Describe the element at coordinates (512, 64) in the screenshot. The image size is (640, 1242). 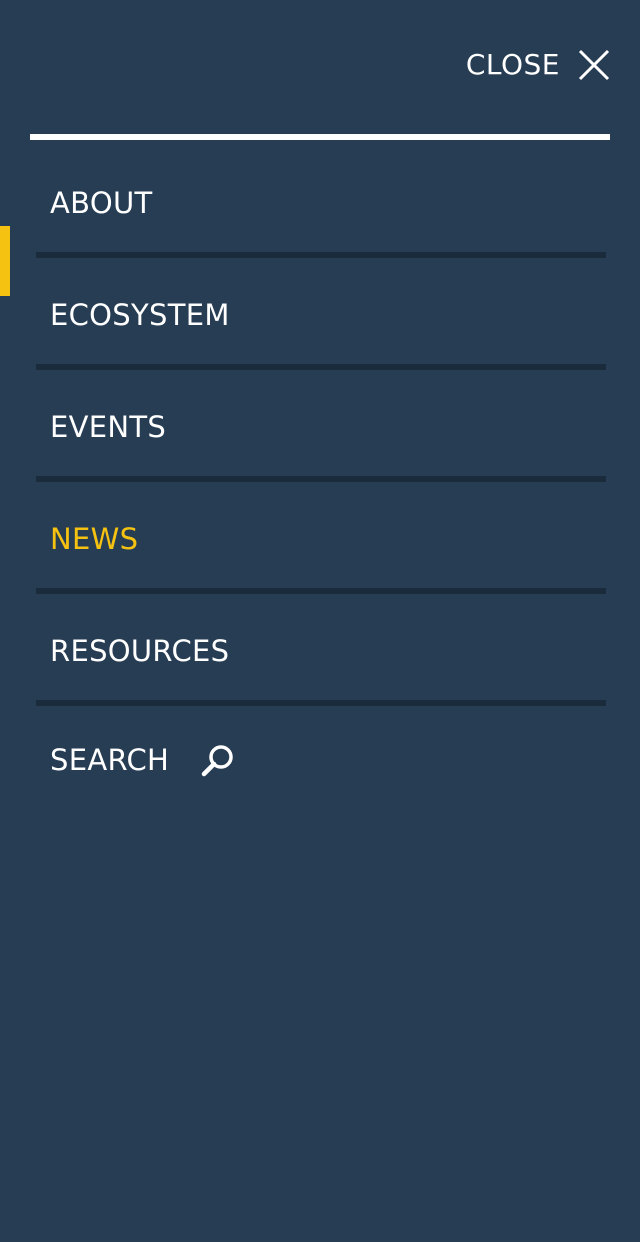
I see `close-label: CLOSE` at that location.